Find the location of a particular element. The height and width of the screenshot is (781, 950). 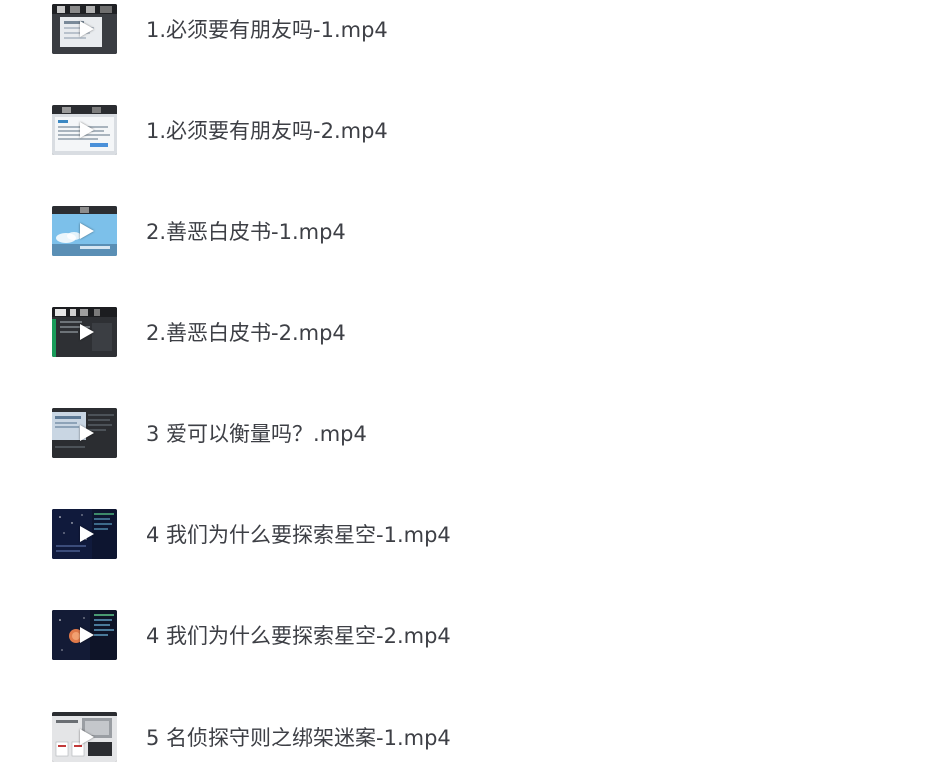

file-name: 3 爱可以衡量吗？.mp4 is located at coordinates (256, 434).